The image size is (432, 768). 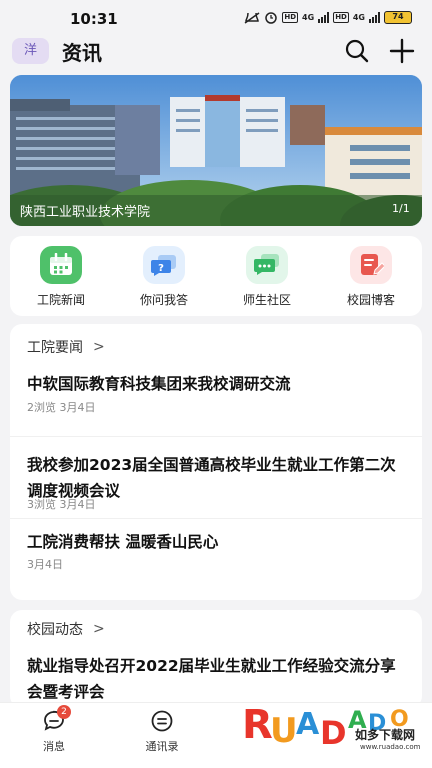 I want to click on quick-nav: 工院新闻 ? 你问我答 师生社区 校园博客, so click(x=216, y=276).